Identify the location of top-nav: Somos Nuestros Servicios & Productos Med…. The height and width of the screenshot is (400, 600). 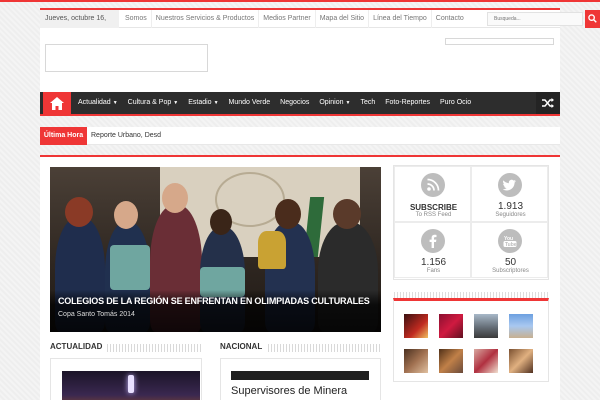
(294, 19).